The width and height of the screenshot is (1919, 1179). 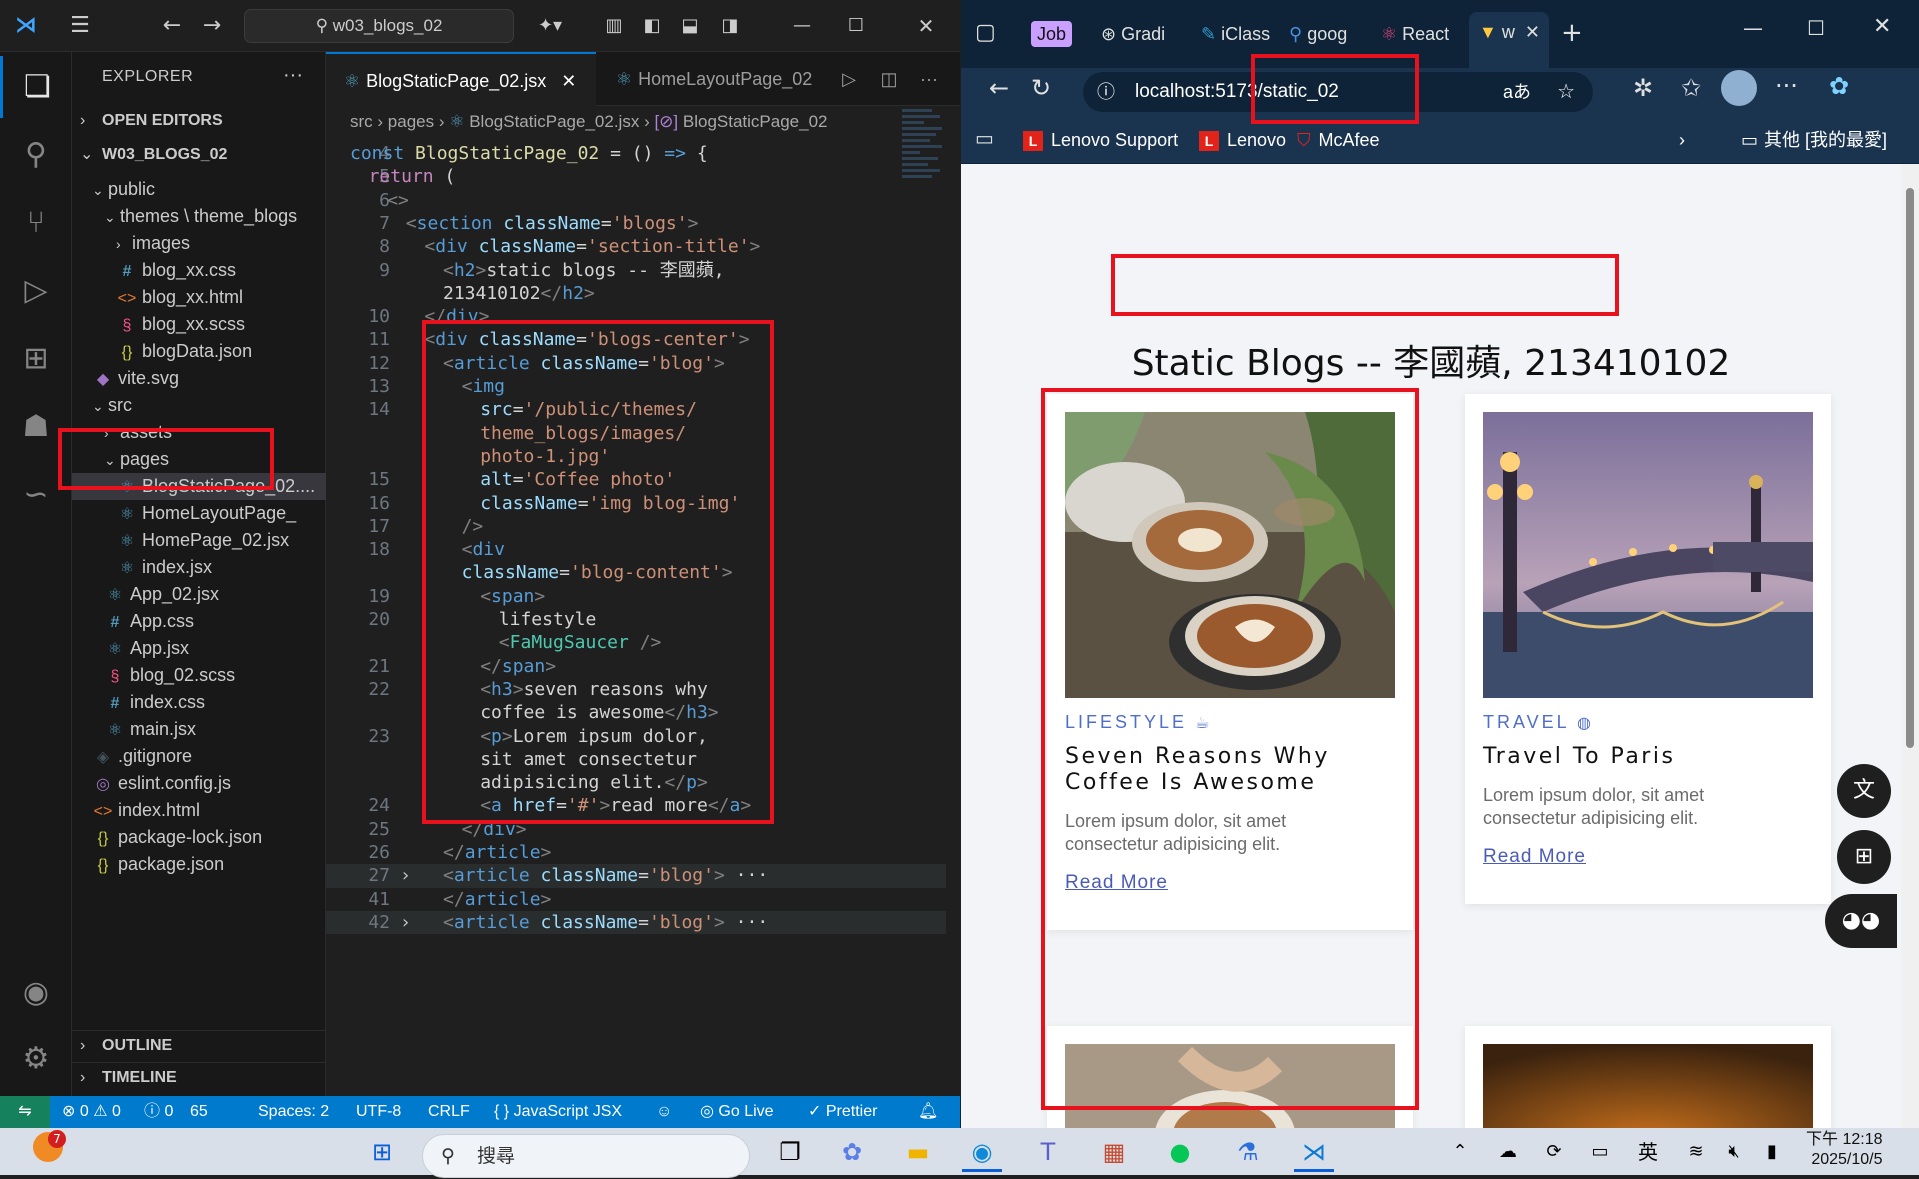 What do you see at coordinates (636, 503) in the screenshot?
I see `code-line: 16 className='img blog-img'` at bounding box center [636, 503].